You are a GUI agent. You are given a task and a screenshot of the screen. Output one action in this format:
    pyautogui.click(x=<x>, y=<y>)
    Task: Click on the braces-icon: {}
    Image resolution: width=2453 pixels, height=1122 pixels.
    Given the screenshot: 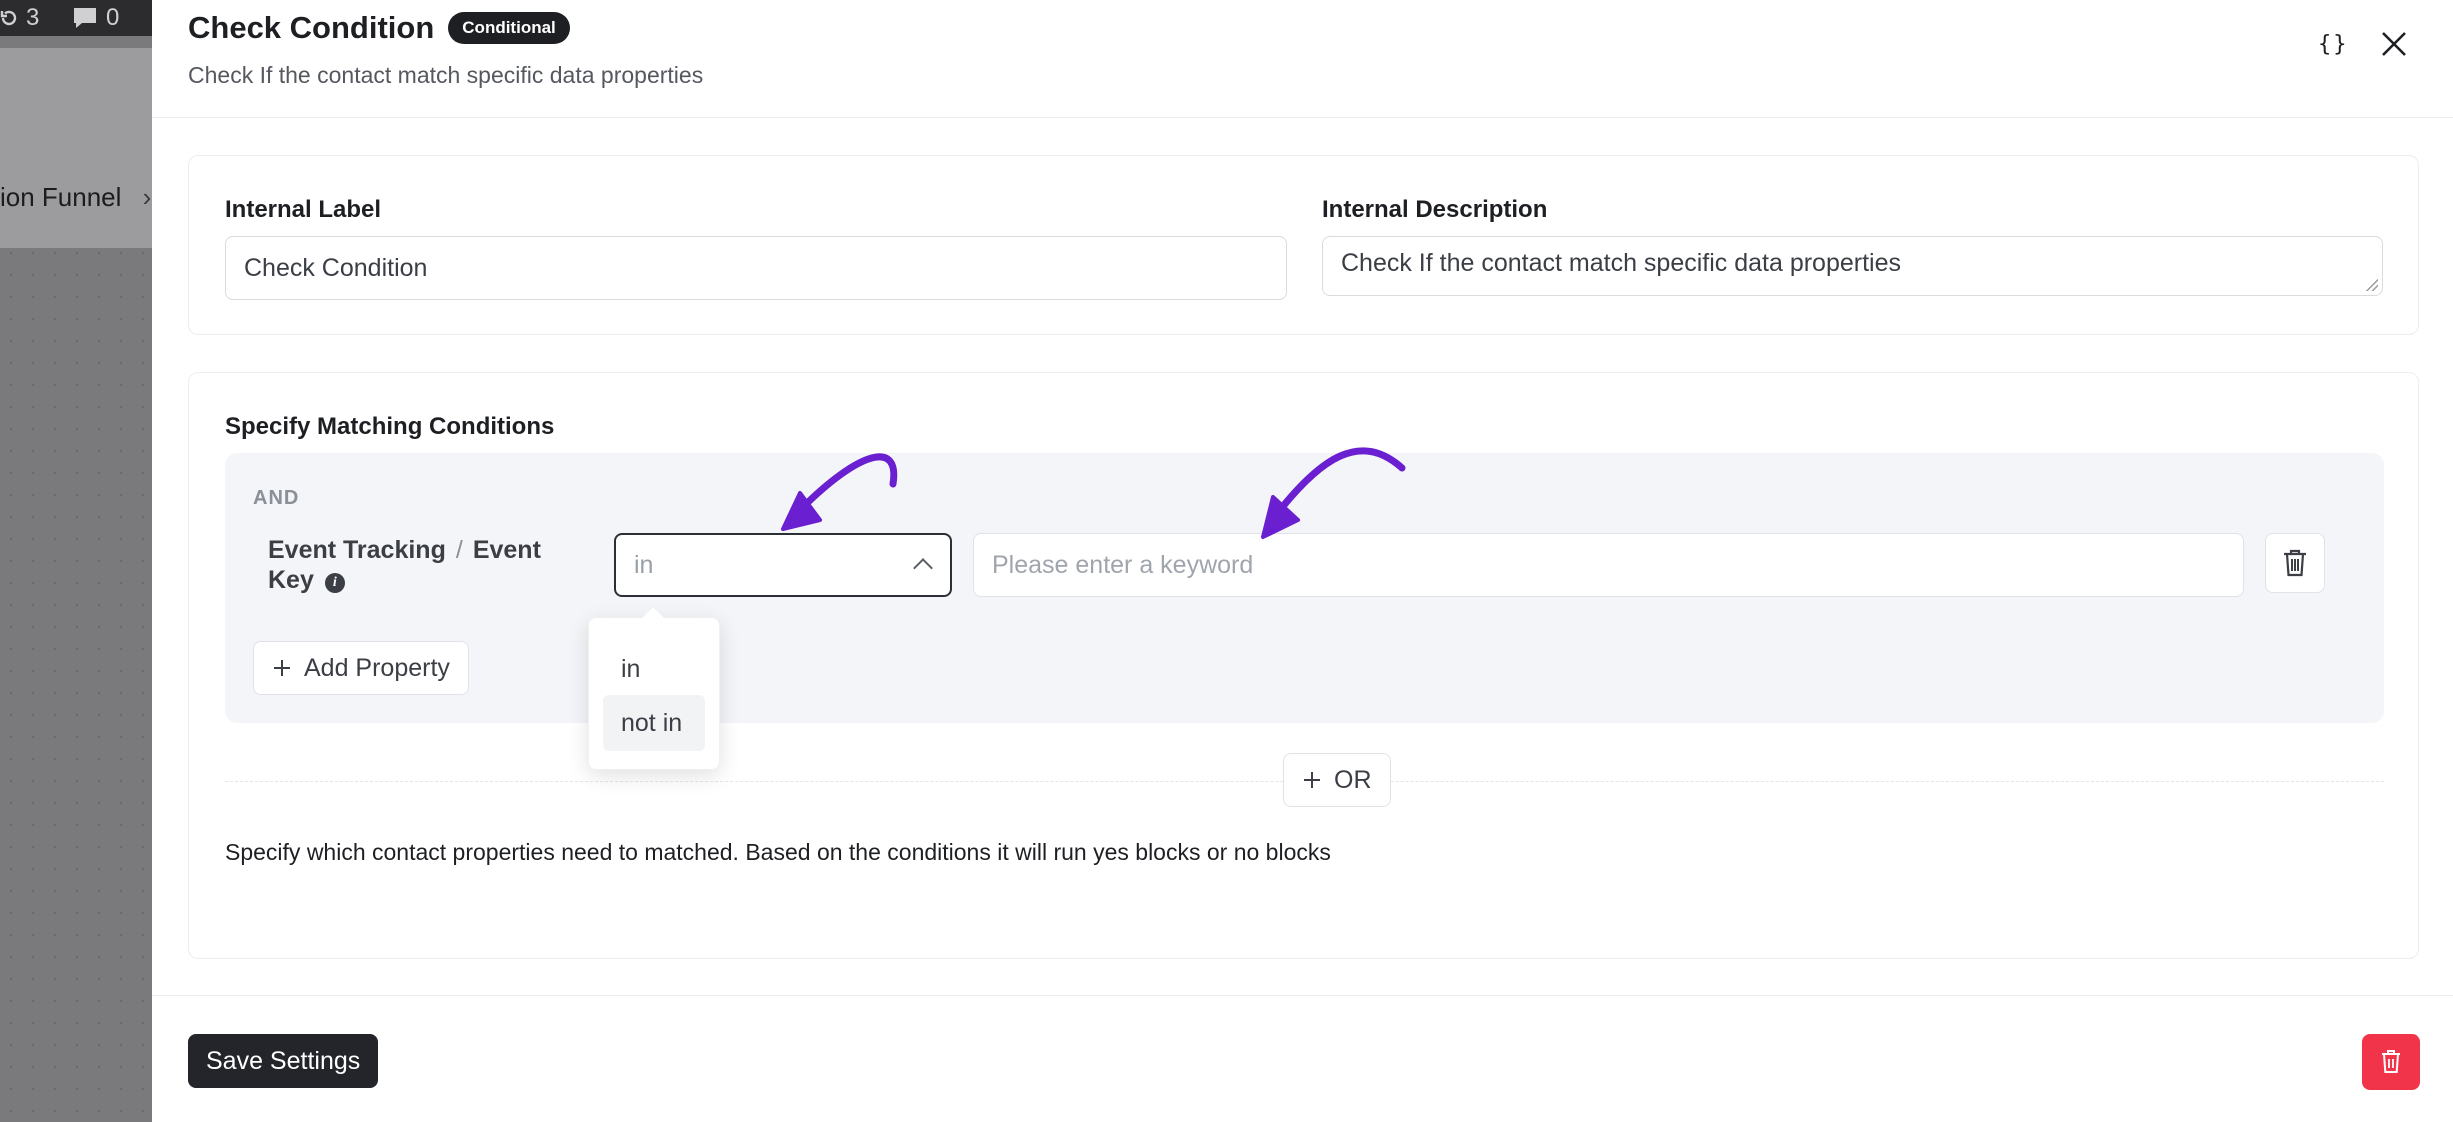 What is the action you would take?
    pyautogui.click(x=2333, y=44)
    